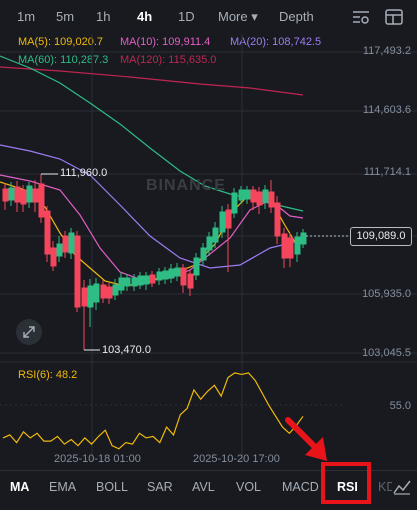 Image resolution: width=417 pixels, height=510 pixels. I want to click on time-axis-label: 2025-10-20 17:00, so click(236, 459).